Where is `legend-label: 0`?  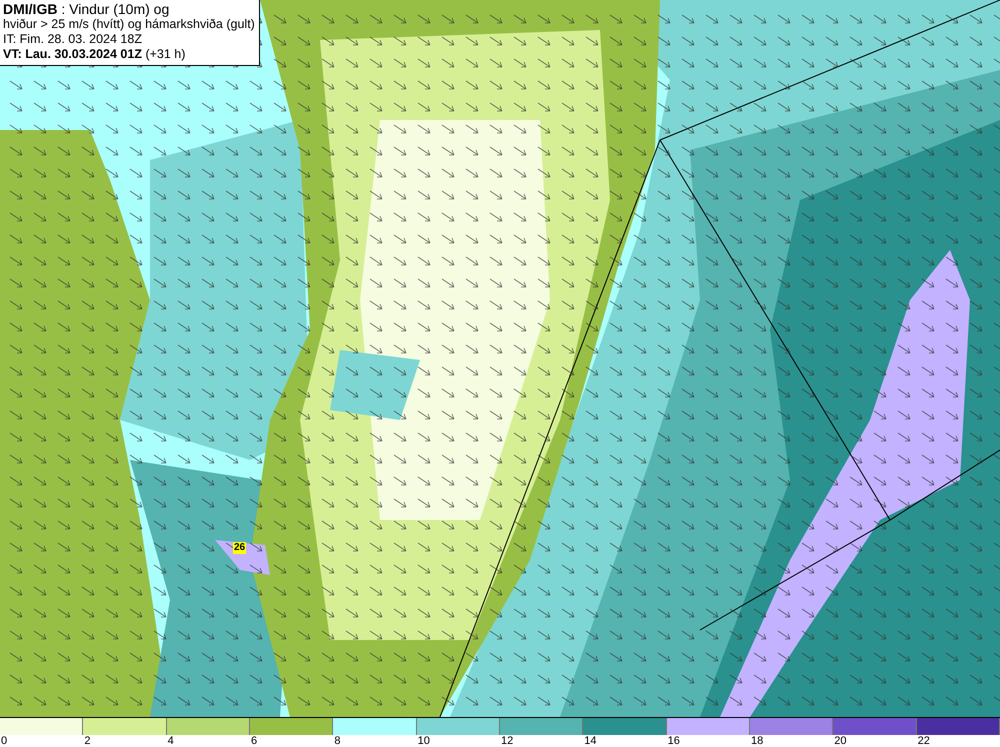
legend-label: 0 is located at coordinates (4, 741).